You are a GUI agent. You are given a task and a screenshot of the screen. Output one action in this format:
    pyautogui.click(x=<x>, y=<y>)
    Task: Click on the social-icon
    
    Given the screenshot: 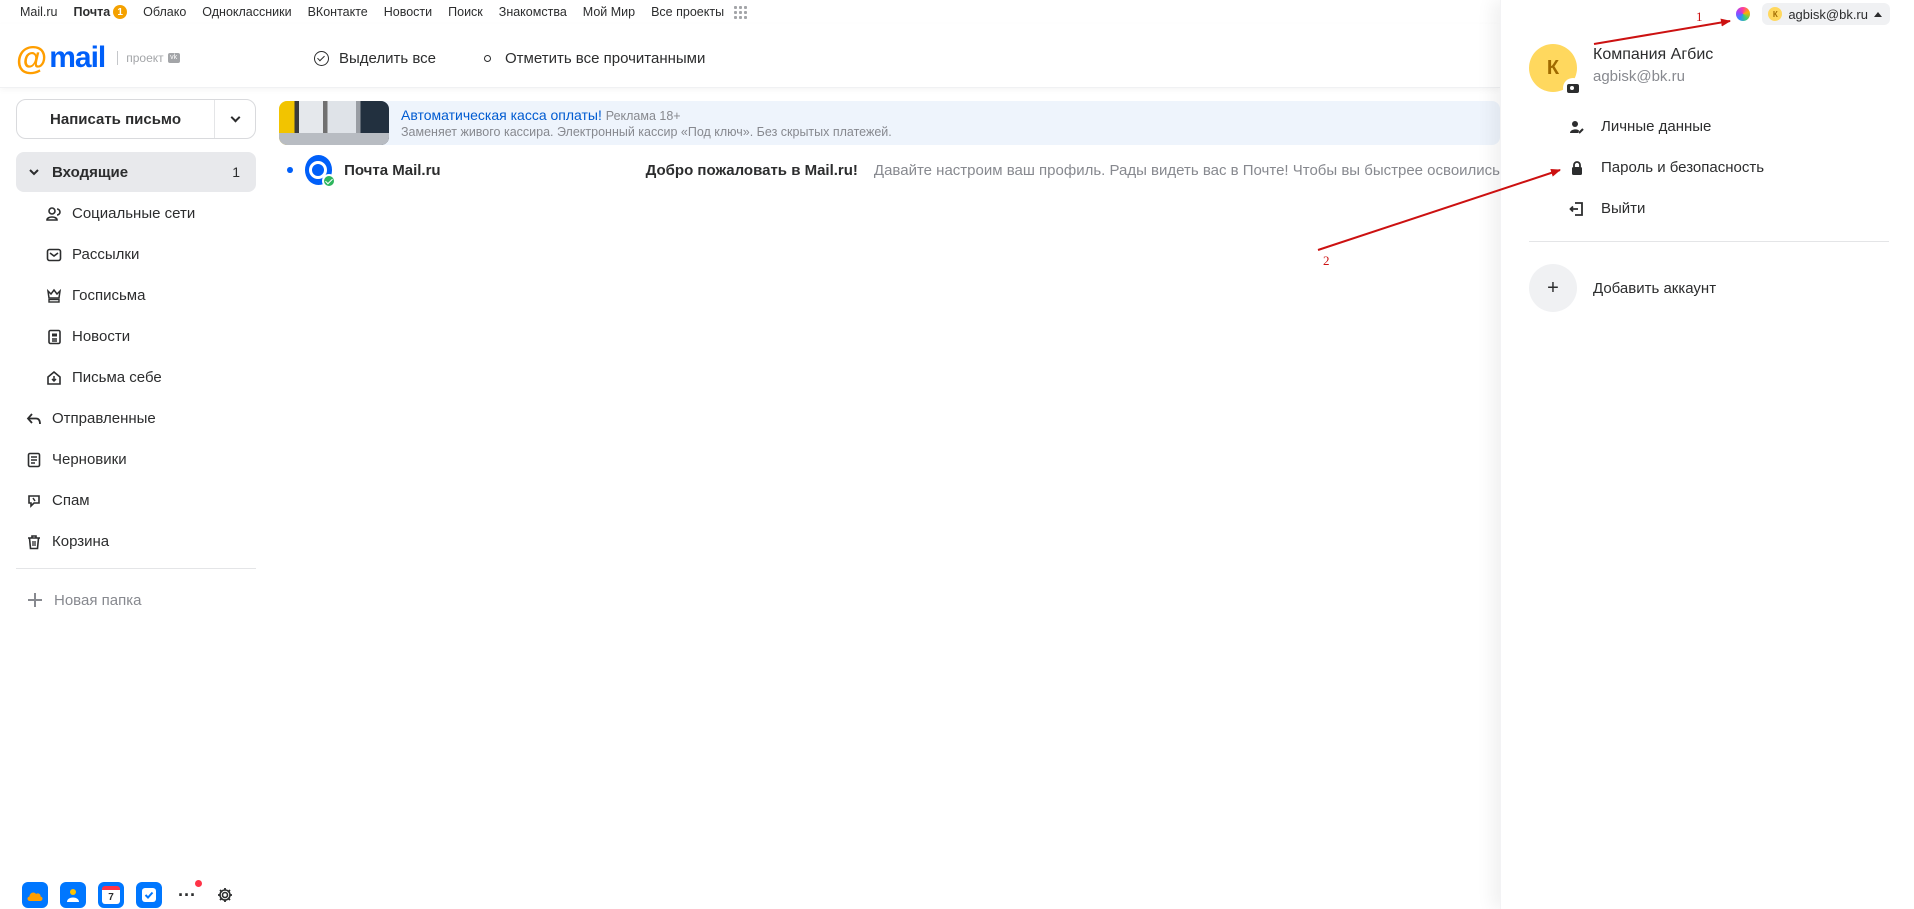 What is the action you would take?
    pyautogui.click(x=54, y=214)
    